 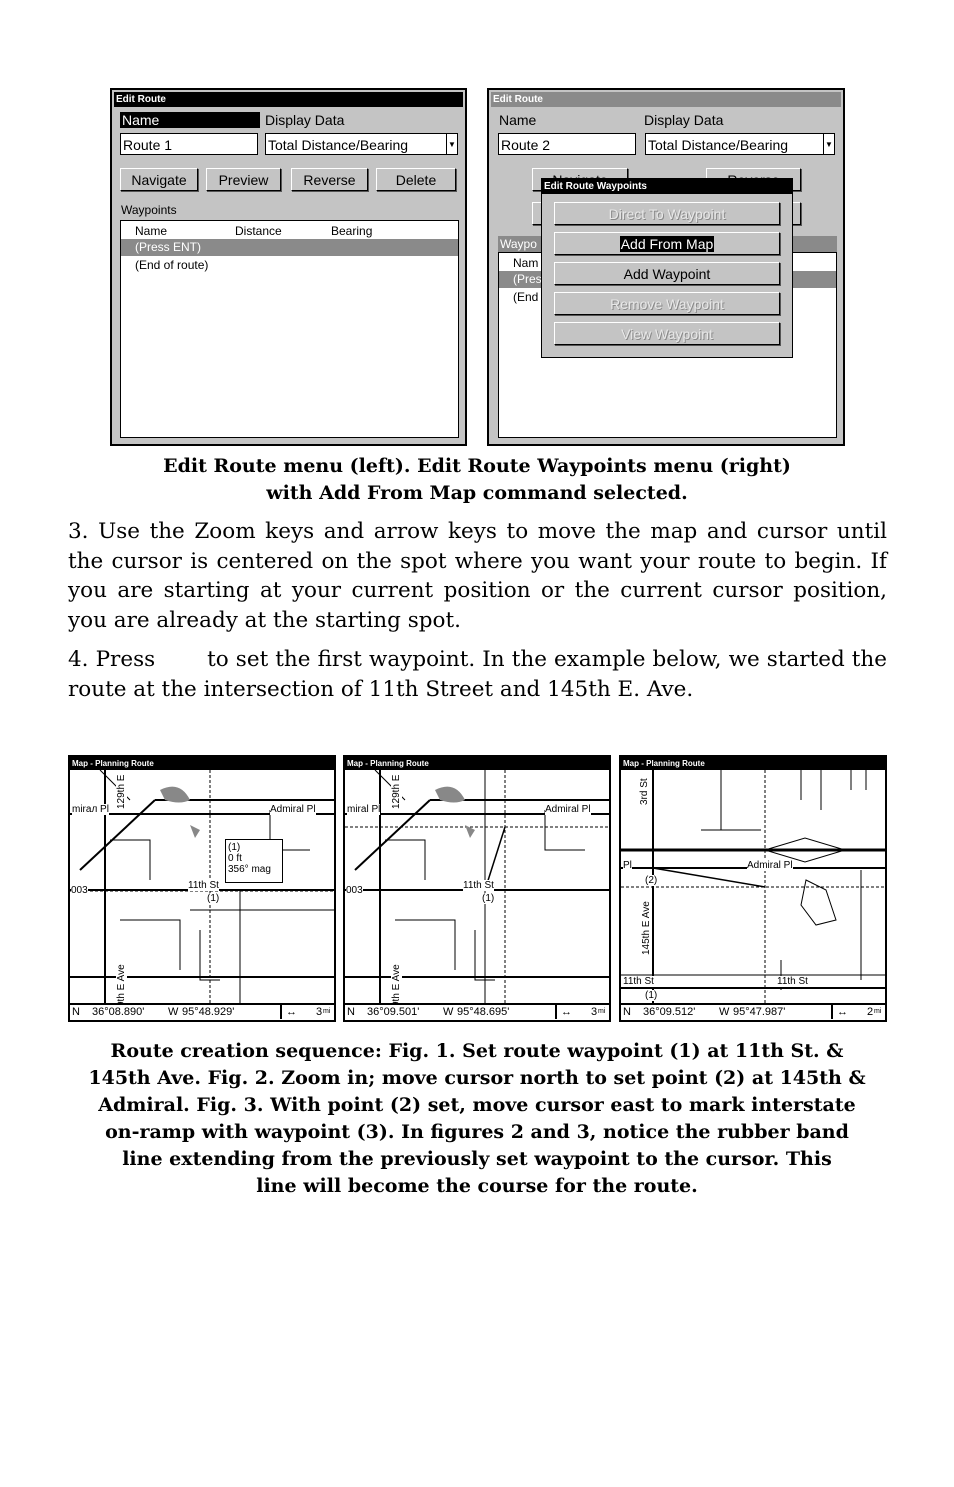 I want to click on waypoints-label: Waypoints, so click(x=149, y=210).